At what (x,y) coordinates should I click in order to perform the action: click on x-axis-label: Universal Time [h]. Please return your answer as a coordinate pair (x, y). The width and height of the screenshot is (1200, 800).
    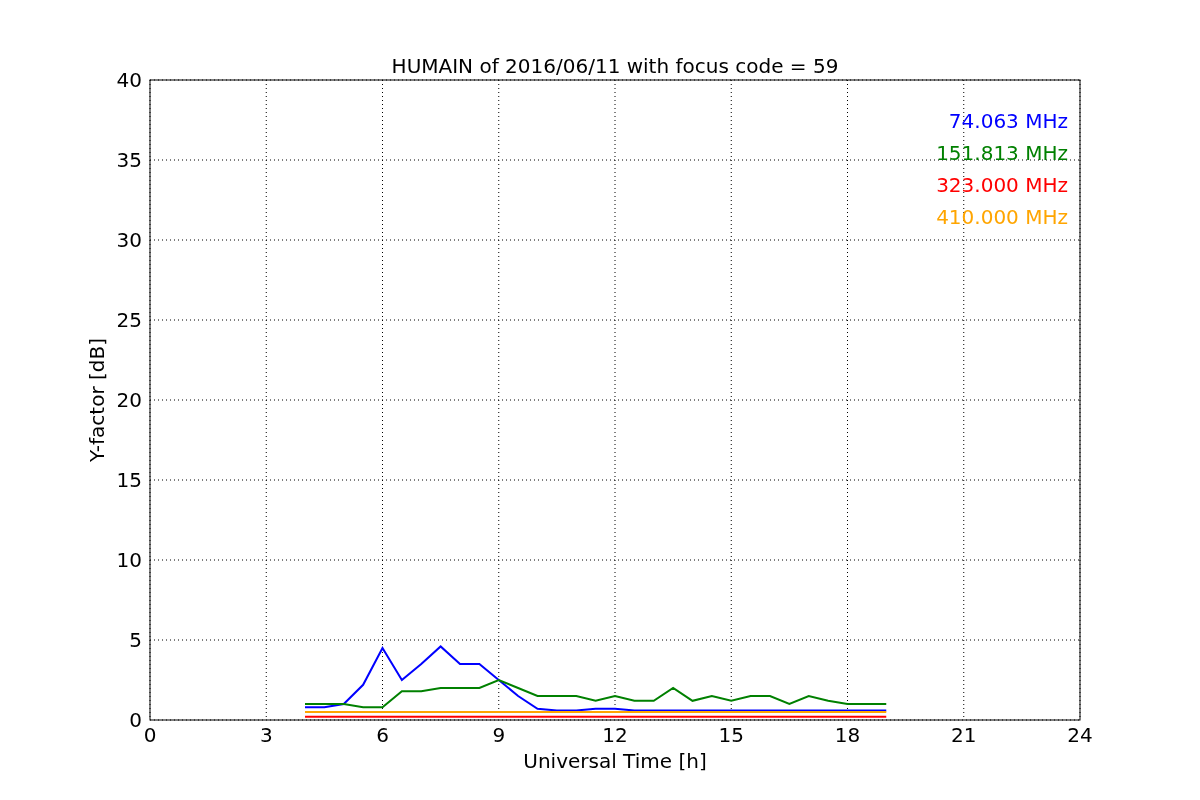
    Looking at the image, I should click on (615, 761).